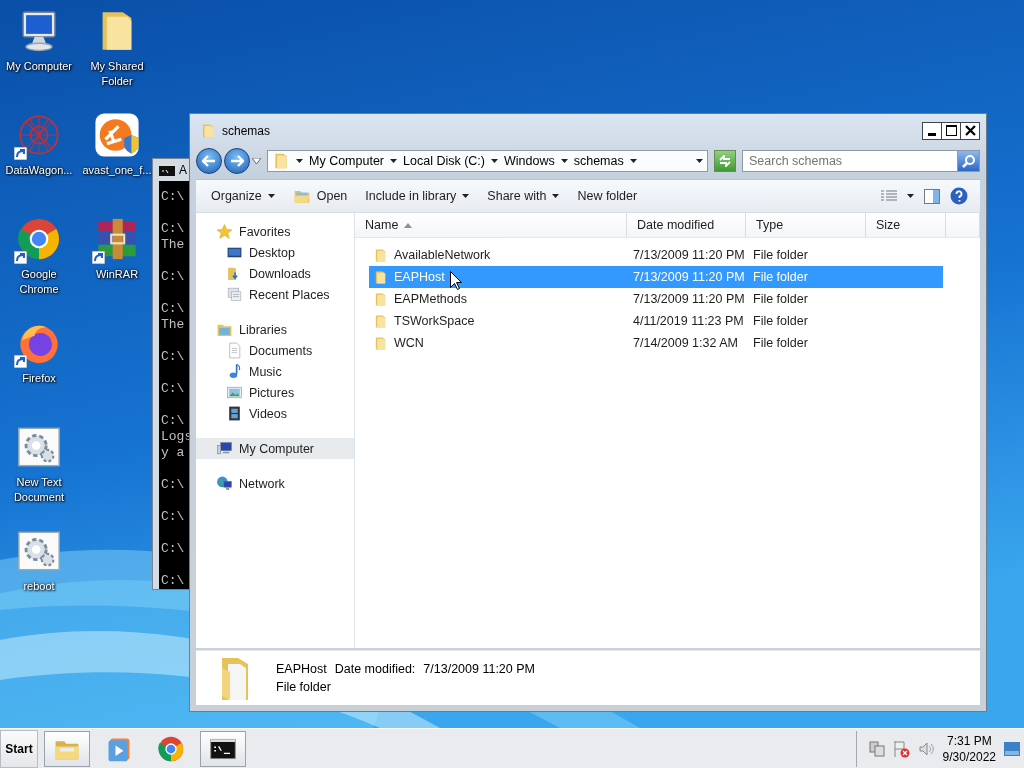 The image size is (1024, 768). Describe the element at coordinates (969, 740) in the screenshot. I see `clock-time: 7:31 PM` at that location.